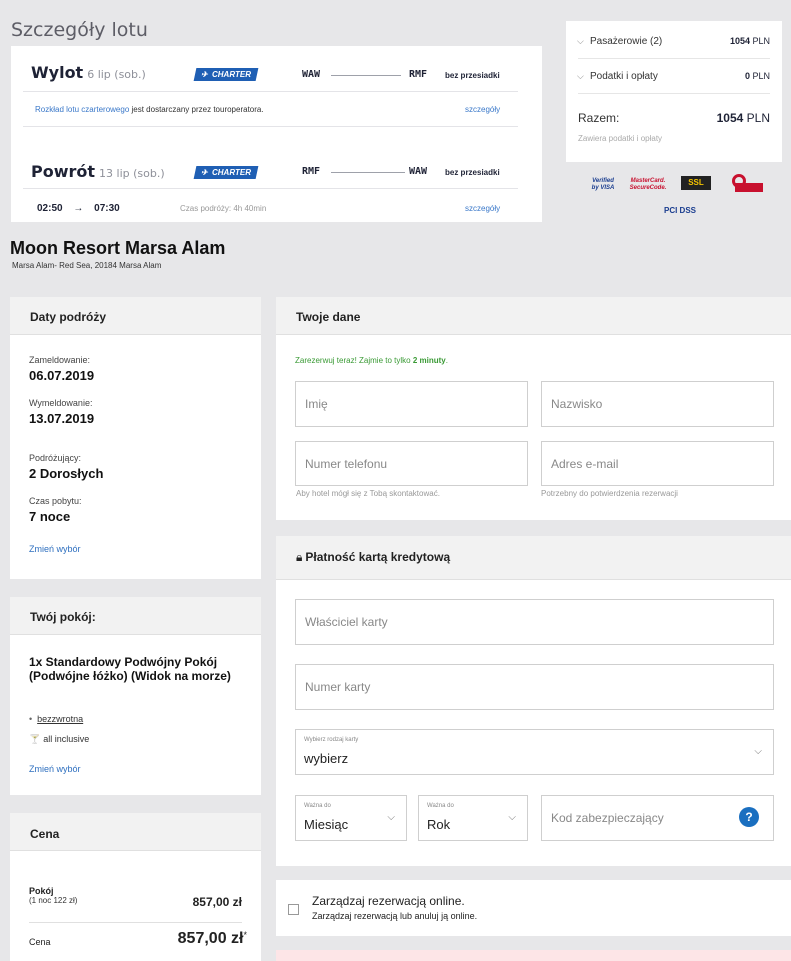 Image resolution: width=791 pixels, height=961 pixels. What do you see at coordinates (226, 172) in the screenshot?
I see `charter-badge-return: ✈ CHARTER` at bounding box center [226, 172].